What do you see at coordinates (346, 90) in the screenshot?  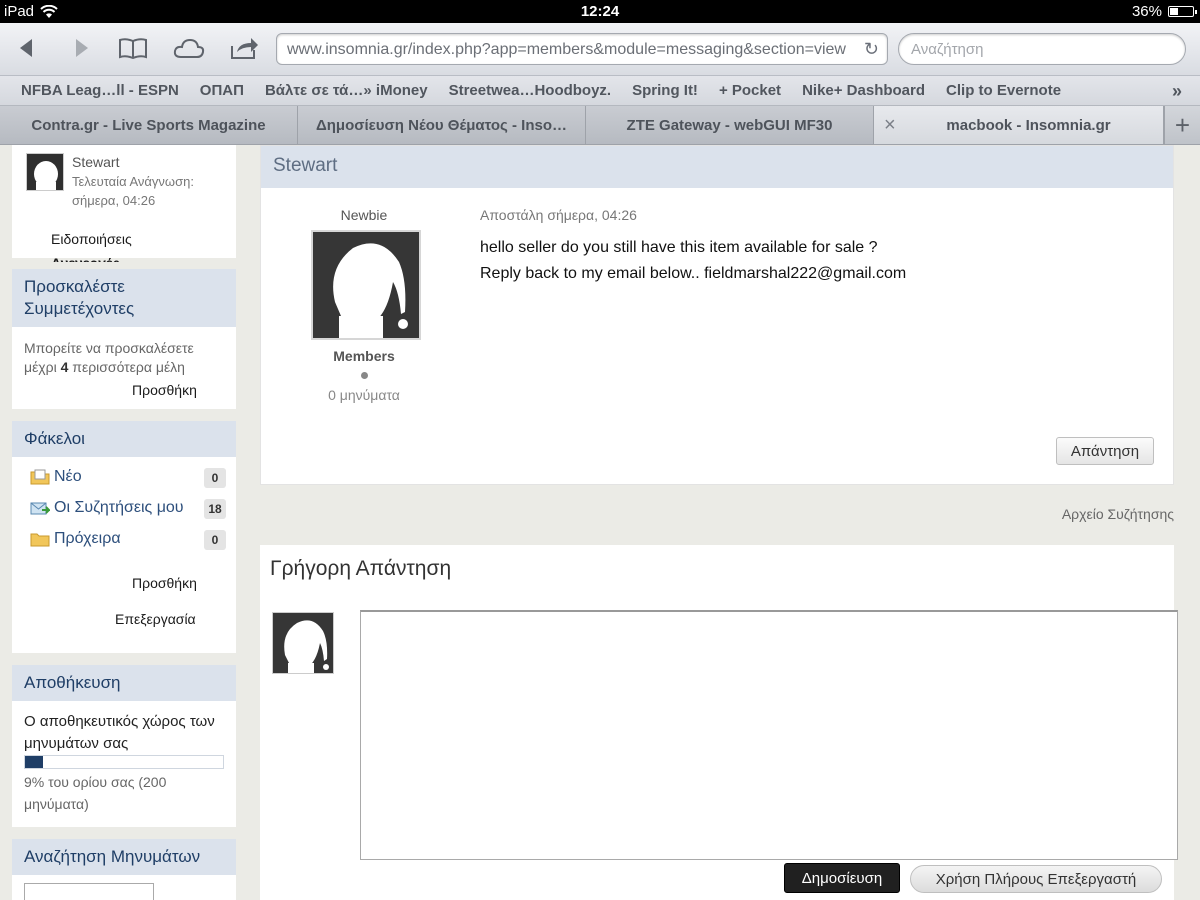 I see `bookmark-item: Βάλτε σε τά…» iMoney` at bounding box center [346, 90].